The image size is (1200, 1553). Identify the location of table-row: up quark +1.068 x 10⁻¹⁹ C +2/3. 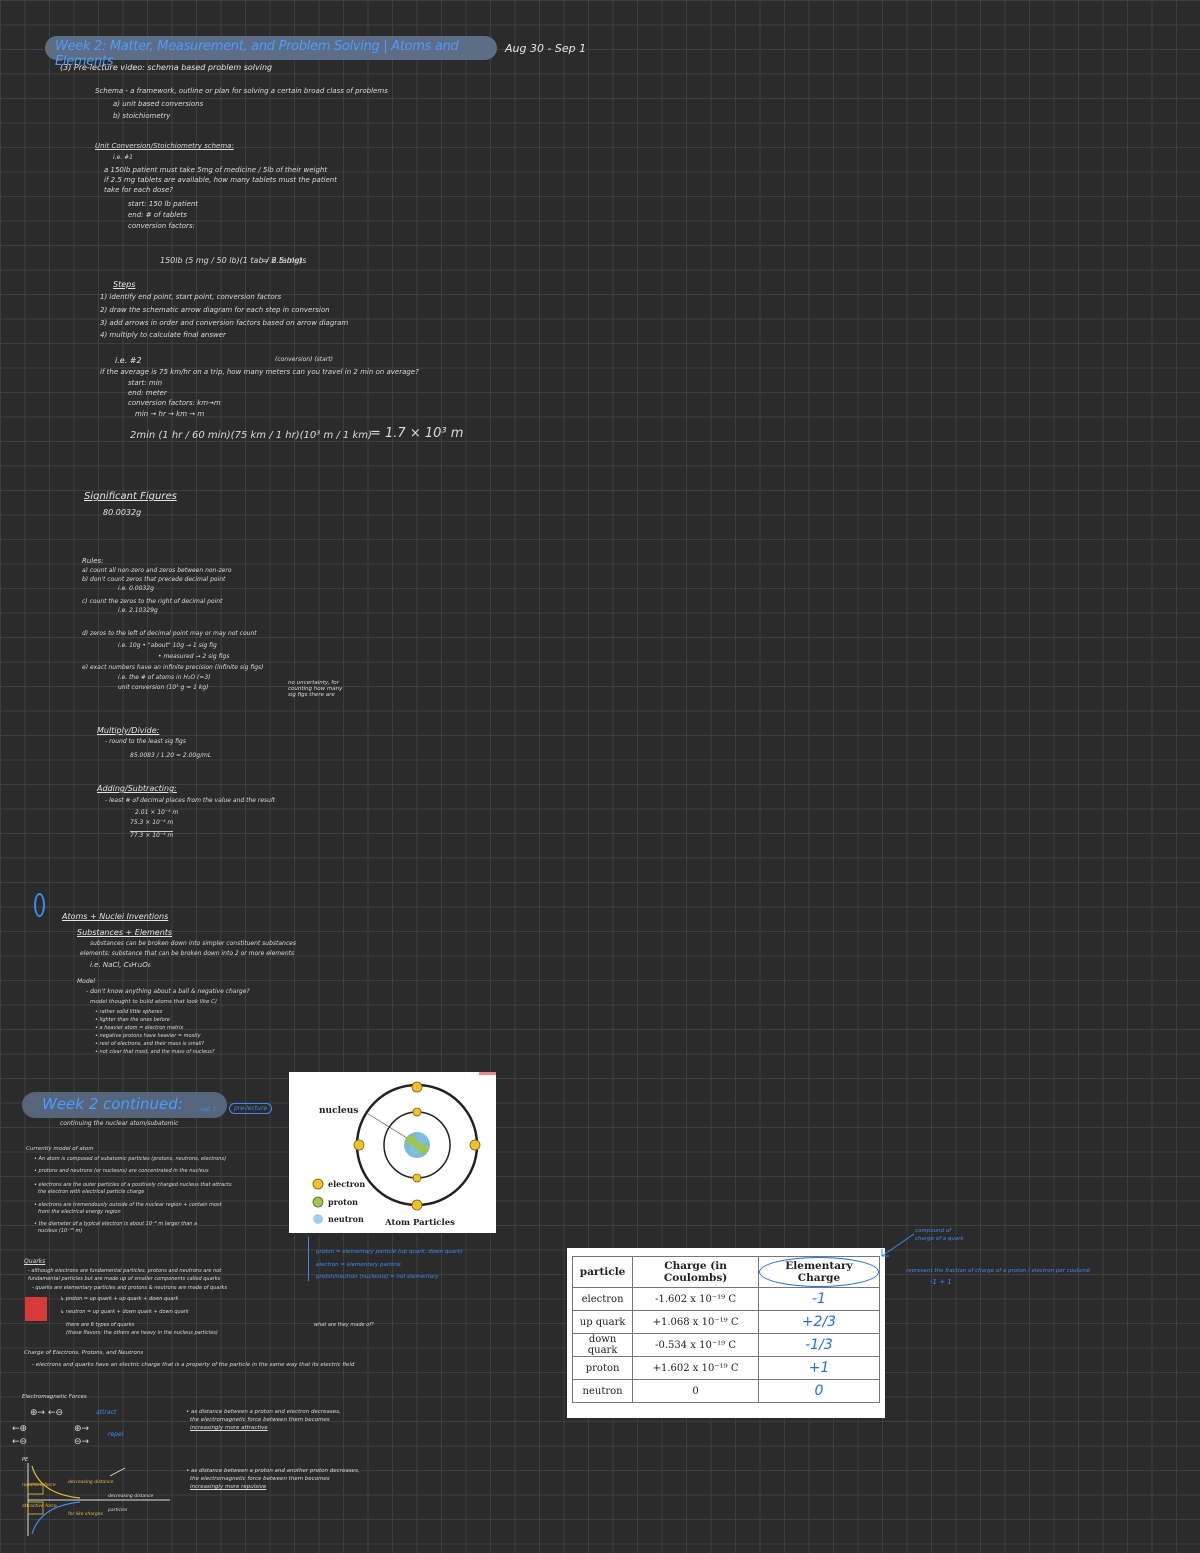
(726, 1322).